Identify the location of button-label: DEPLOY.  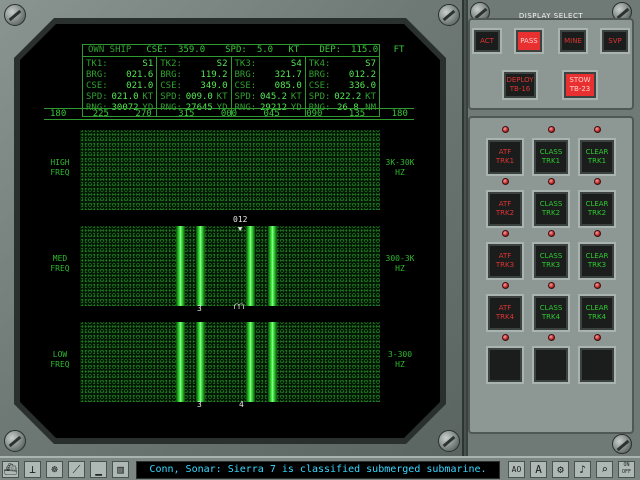
(520, 80).